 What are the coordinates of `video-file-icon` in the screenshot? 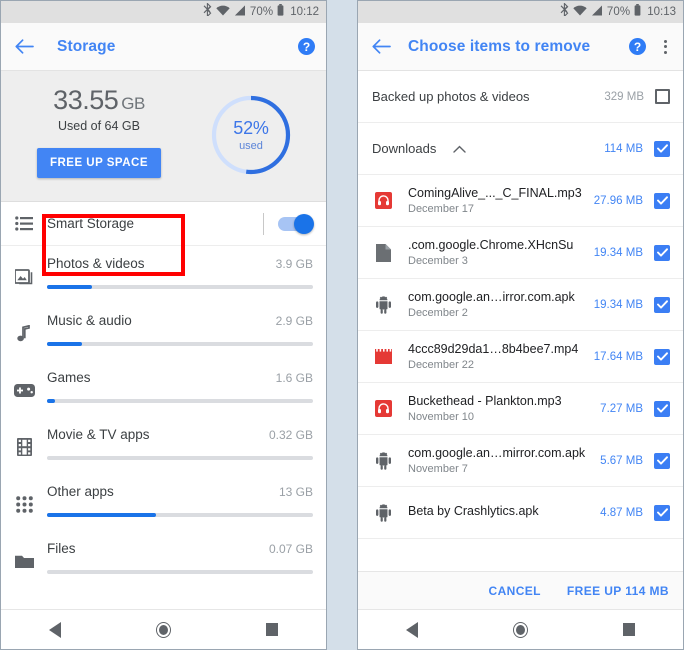 It's located at (383, 356).